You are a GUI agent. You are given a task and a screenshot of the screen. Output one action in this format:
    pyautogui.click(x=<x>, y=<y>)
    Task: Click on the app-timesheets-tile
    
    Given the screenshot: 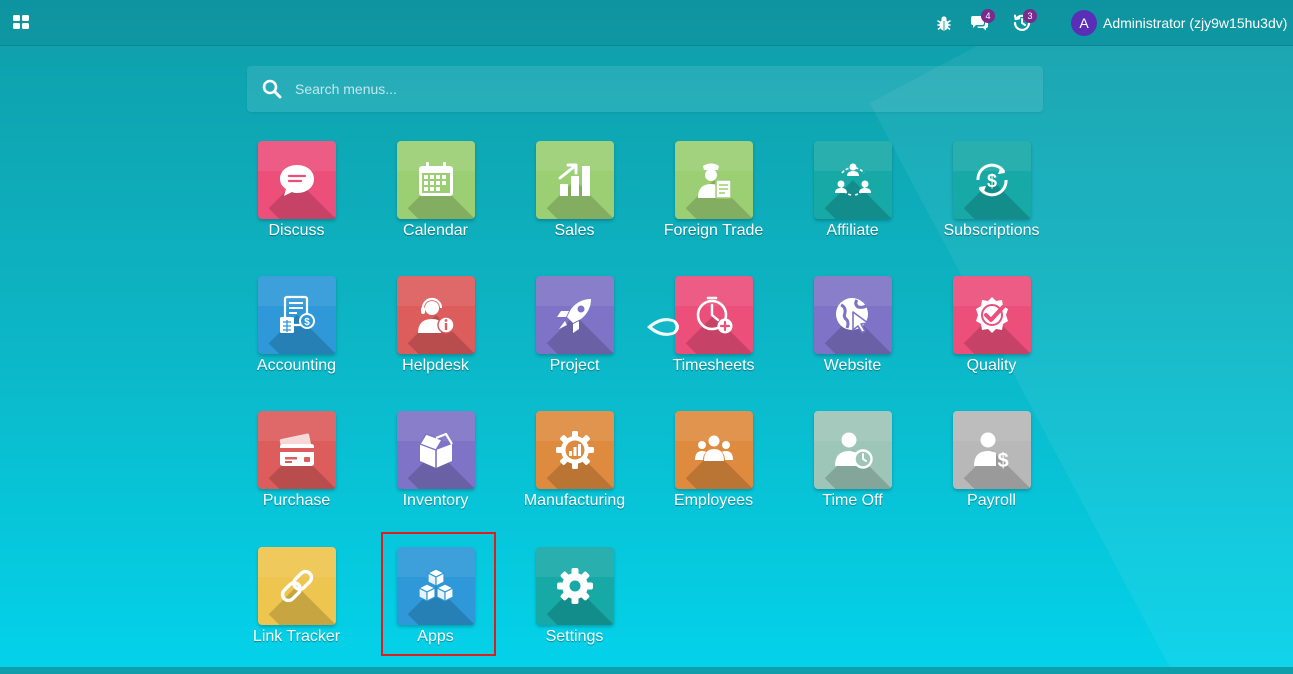 What is the action you would take?
    pyautogui.click(x=714, y=315)
    